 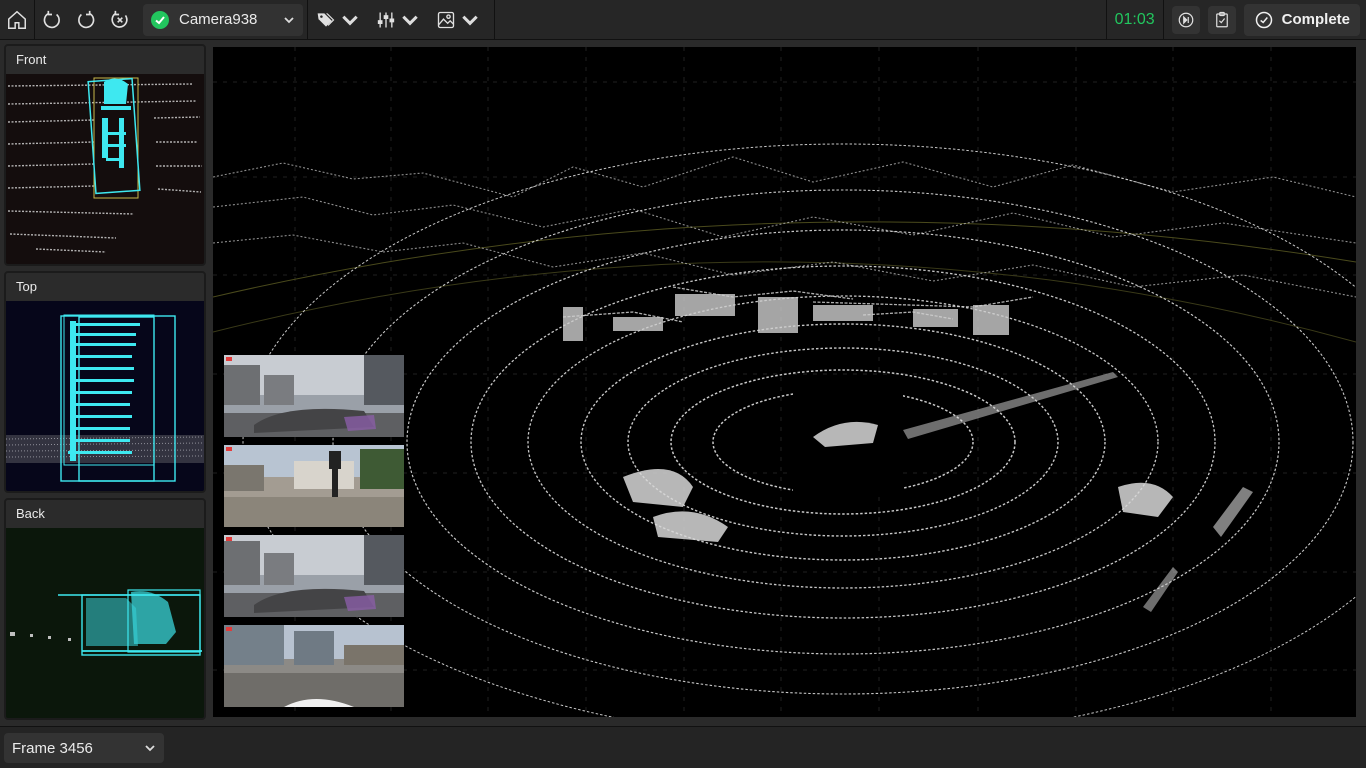 I want to click on session-timer: 01:03, so click(x=1134, y=20).